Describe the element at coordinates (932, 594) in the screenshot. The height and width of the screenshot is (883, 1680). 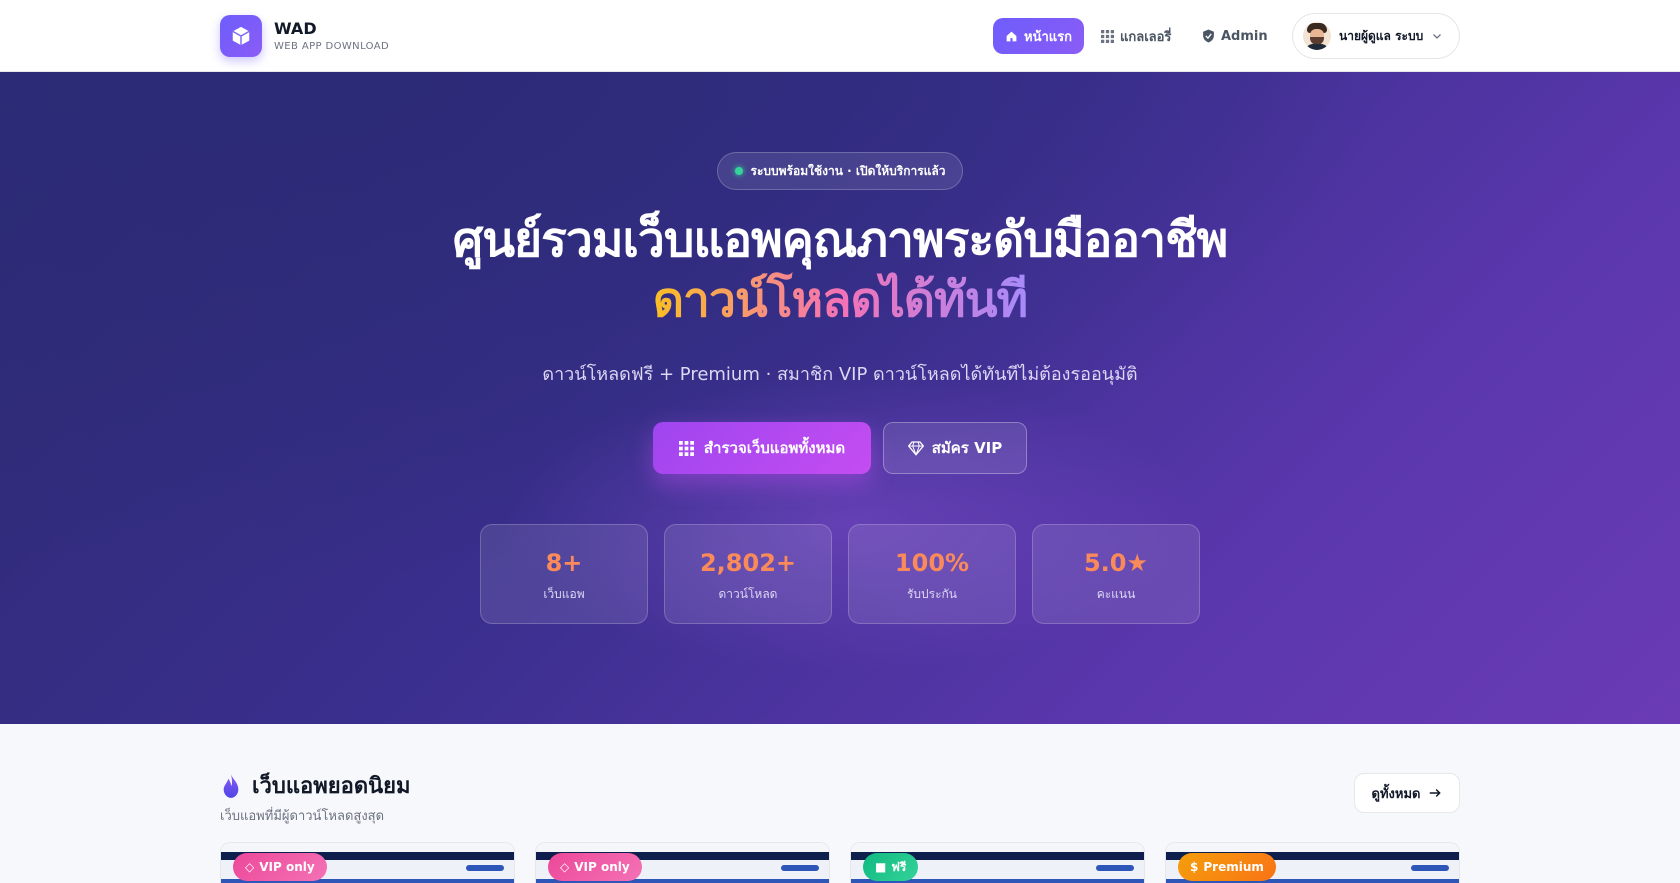
I see `stat-label: รับประกัน` at that location.